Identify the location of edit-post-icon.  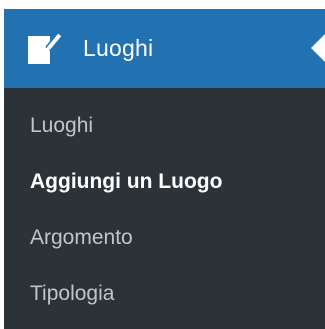
(45, 47).